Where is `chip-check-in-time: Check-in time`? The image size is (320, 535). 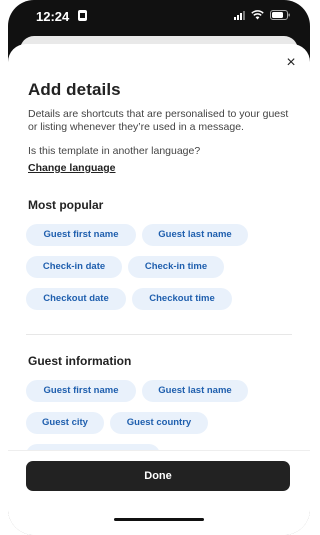 chip-check-in-time: Check-in time is located at coordinates (176, 267).